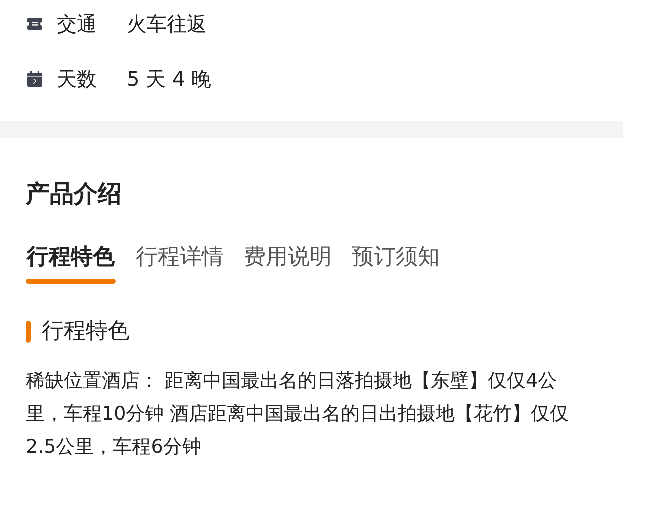 This screenshot has width=651, height=516. I want to click on section-title: 产品介绍, so click(74, 194).